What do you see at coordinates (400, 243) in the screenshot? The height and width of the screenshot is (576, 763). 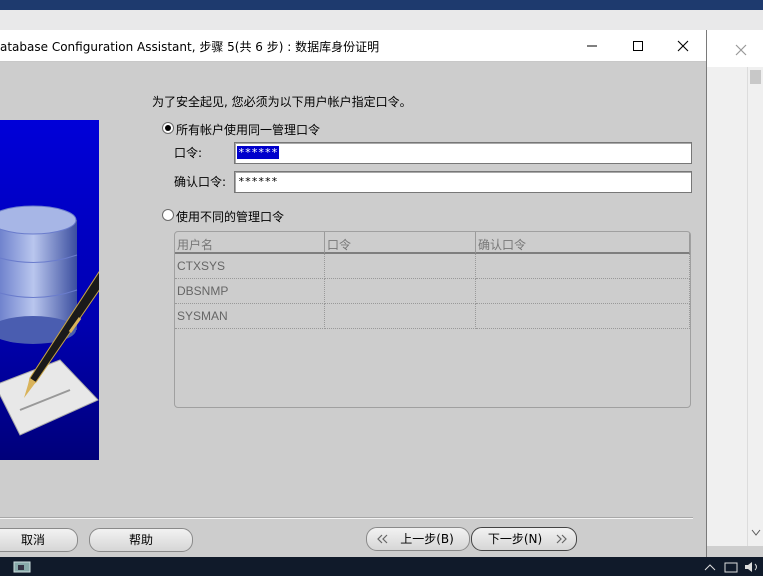 I see `column-header-password: 口令` at bounding box center [400, 243].